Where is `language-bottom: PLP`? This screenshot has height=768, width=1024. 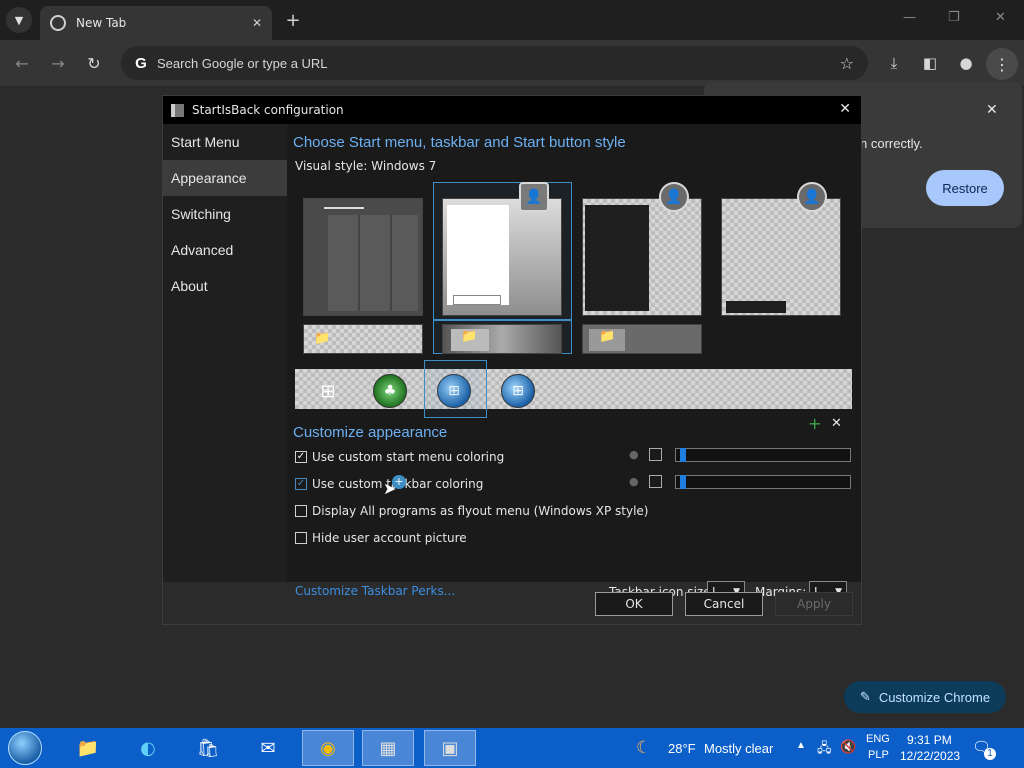
language-bottom: PLP is located at coordinates (878, 755).